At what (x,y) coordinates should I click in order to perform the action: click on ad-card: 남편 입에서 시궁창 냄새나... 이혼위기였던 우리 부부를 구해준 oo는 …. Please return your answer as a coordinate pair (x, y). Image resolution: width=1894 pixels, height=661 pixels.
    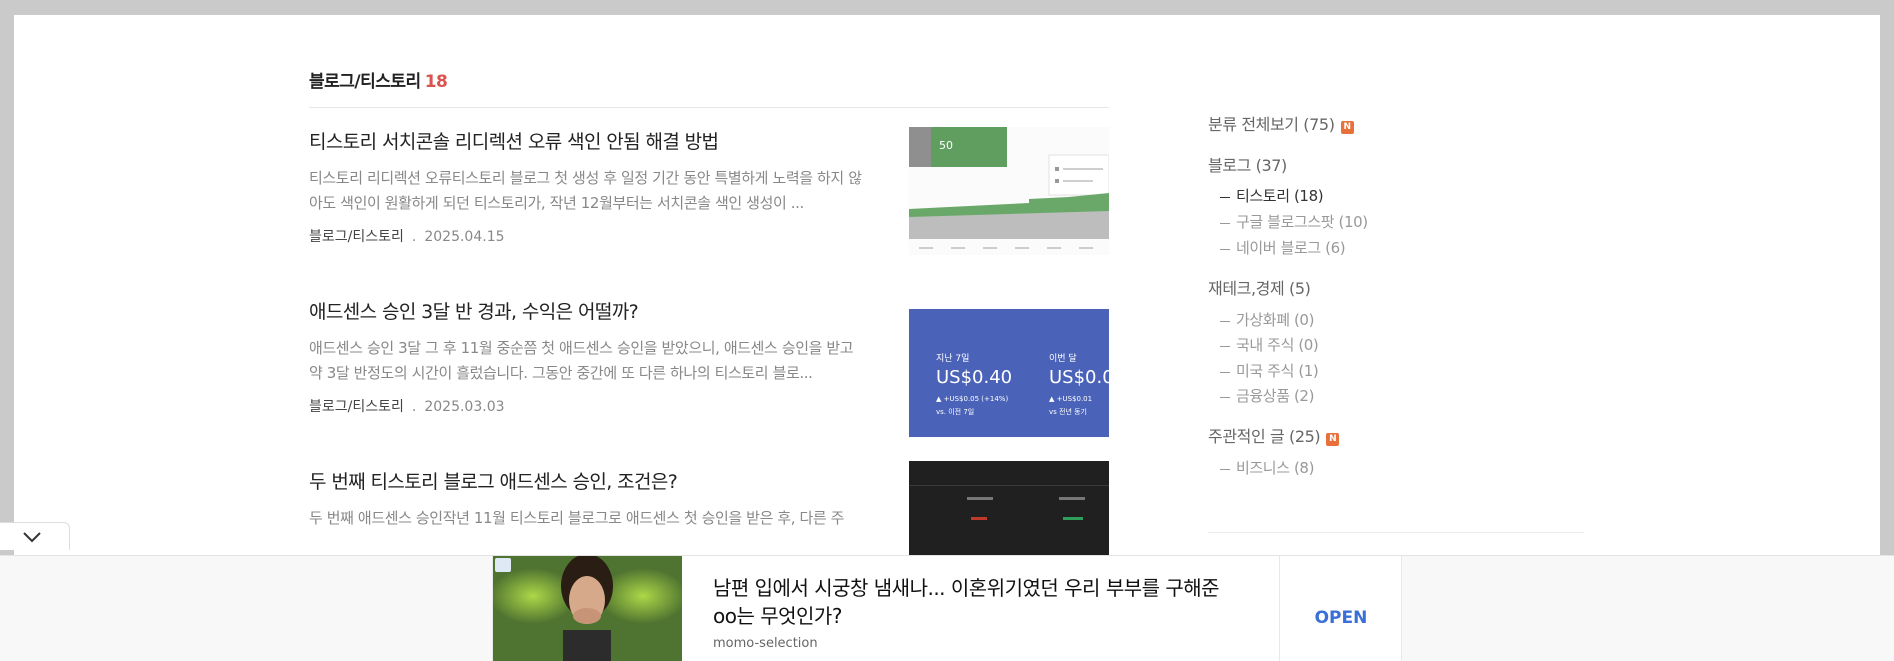
    Looking at the image, I should click on (947, 608).